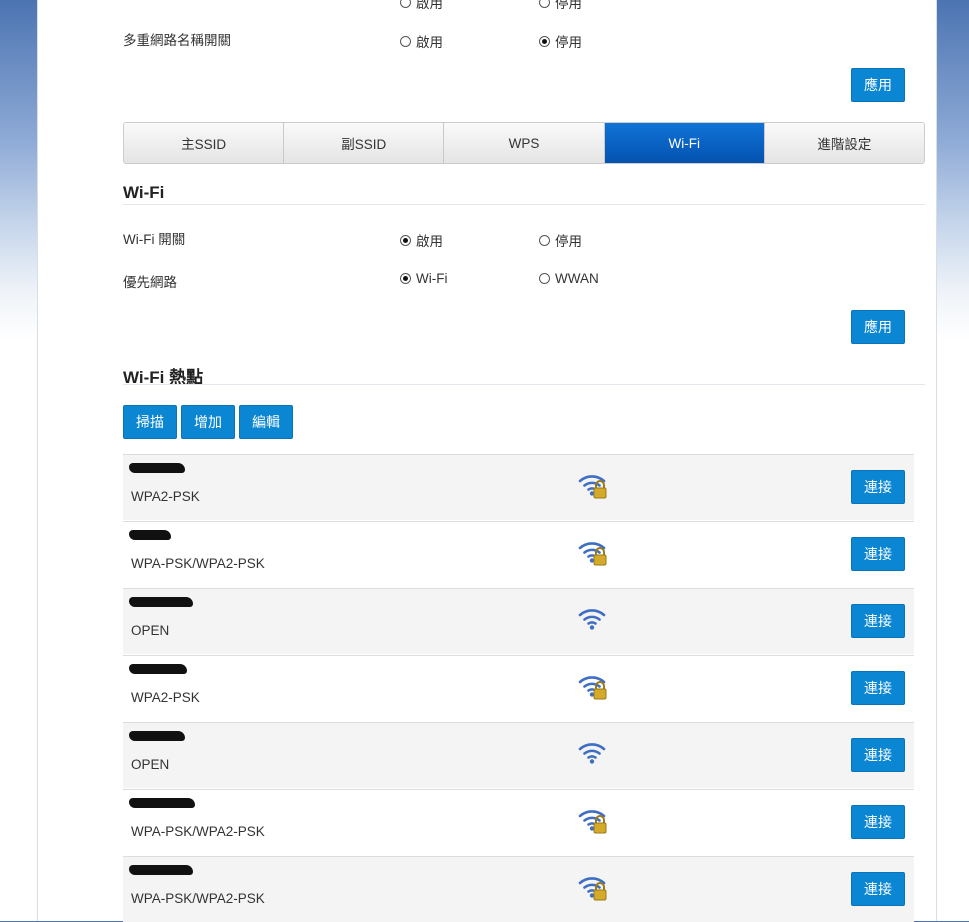 This screenshot has height=922, width=969. What do you see at coordinates (177, 40) in the screenshot?
I see `multi-ssid-label: 多重網路名稱開關` at bounding box center [177, 40].